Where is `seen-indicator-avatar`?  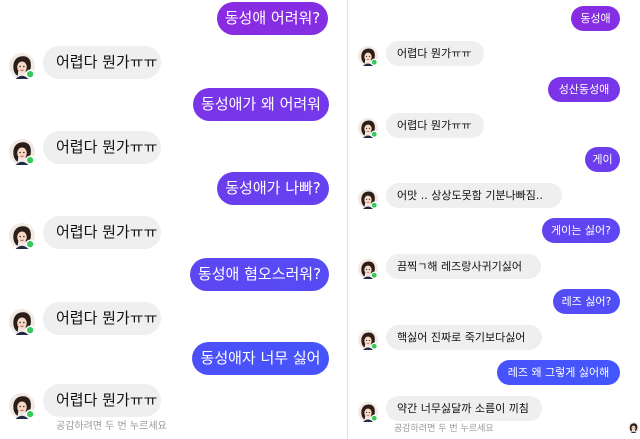
seen-indicator-avatar is located at coordinates (633, 427).